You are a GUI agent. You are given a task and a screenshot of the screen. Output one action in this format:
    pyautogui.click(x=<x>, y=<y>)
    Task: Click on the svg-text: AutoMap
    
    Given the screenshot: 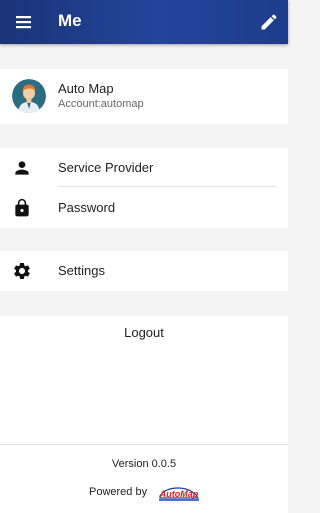 What is the action you would take?
    pyautogui.click(x=179, y=494)
    